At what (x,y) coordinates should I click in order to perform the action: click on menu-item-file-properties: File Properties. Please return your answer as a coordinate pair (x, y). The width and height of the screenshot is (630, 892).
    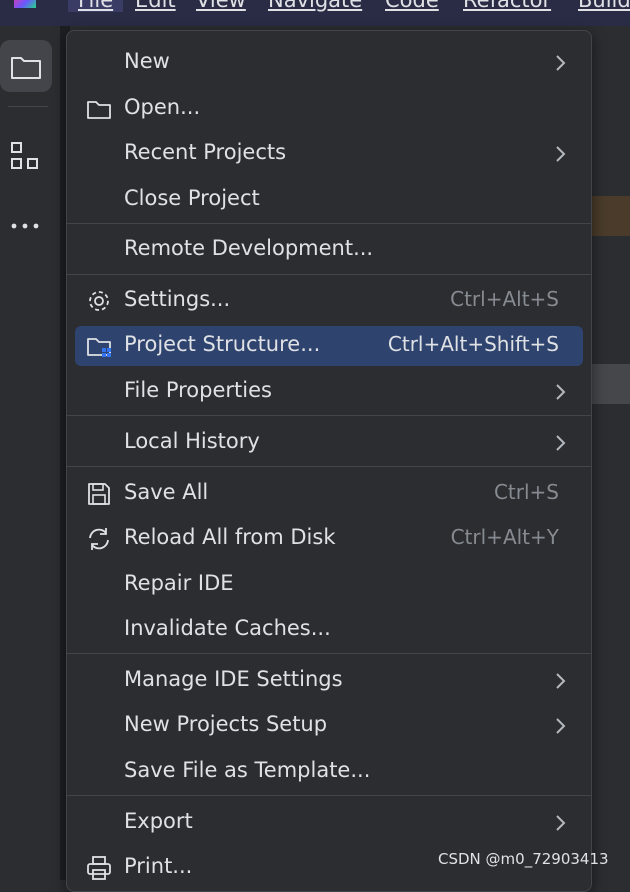
    Looking at the image, I should click on (329, 392).